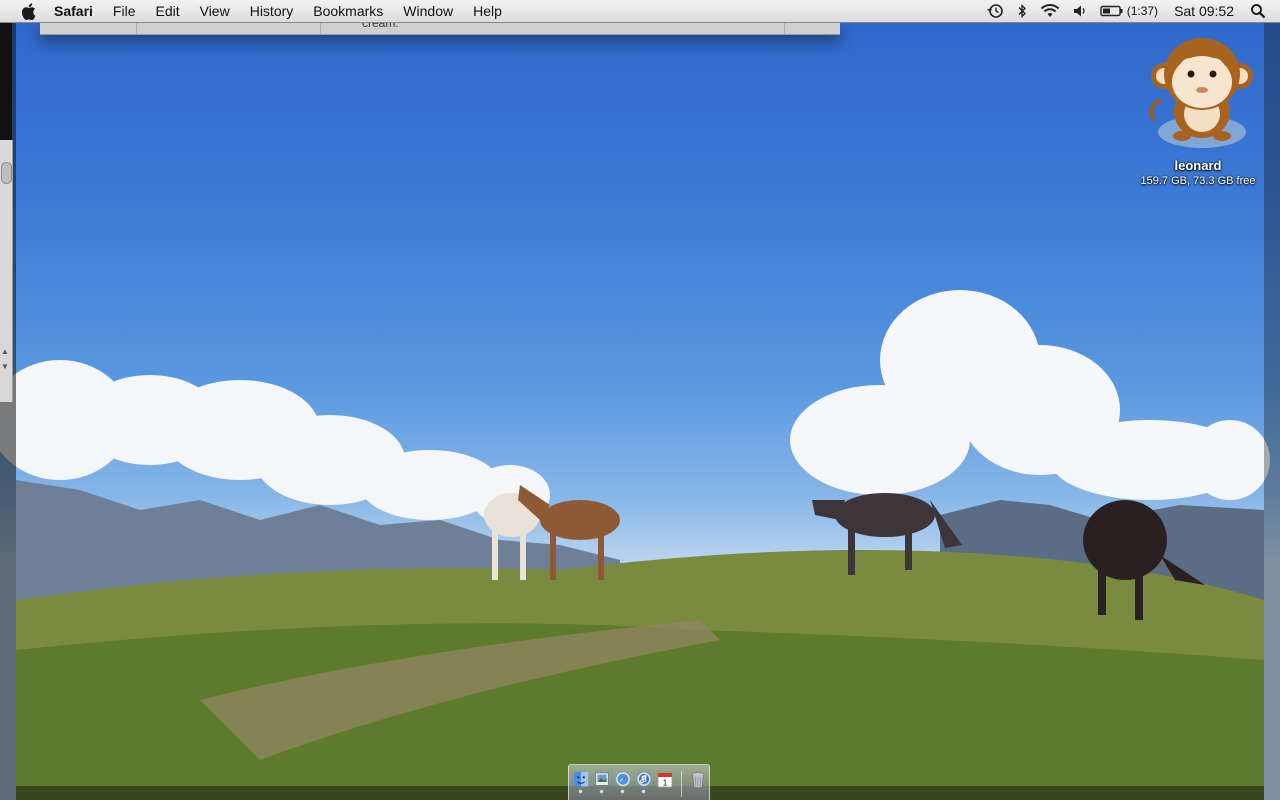 The width and height of the screenshot is (1280, 800). Describe the element at coordinates (681, 784) in the screenshot. I see `dock-separator` at that location.